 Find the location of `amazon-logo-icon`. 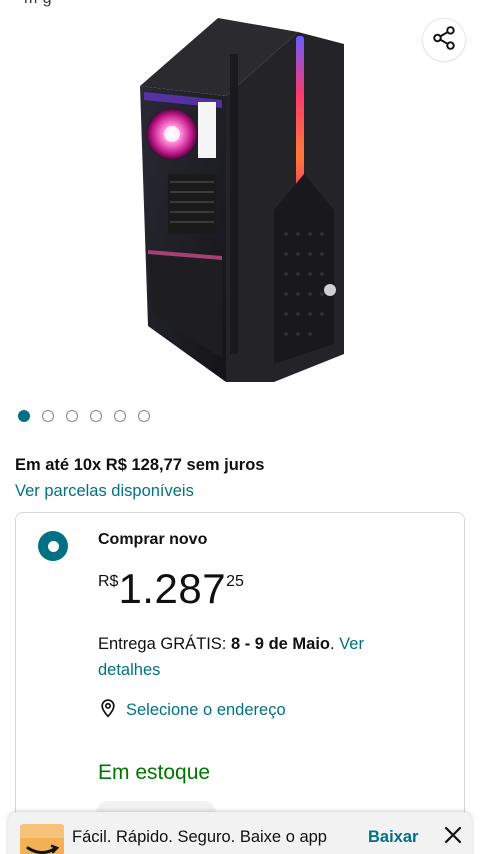

amazon-logo-icon is located at coordinates (42, 839).